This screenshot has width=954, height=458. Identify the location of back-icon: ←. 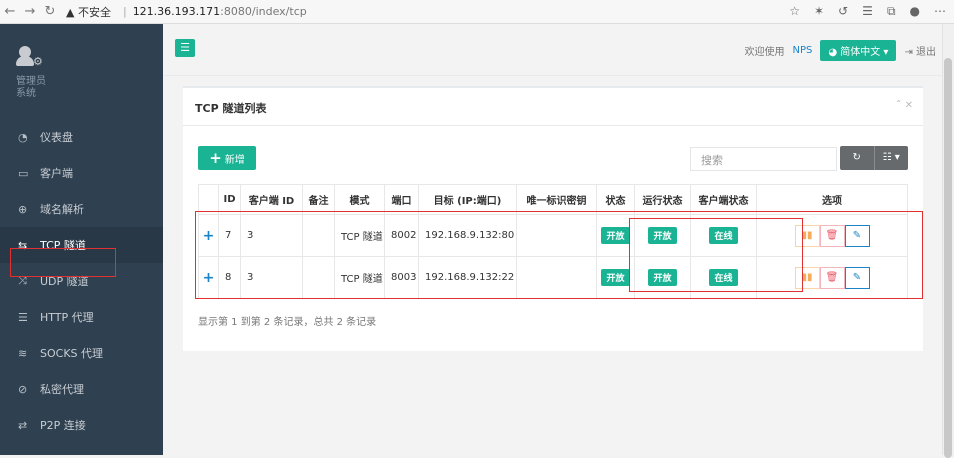
(10, 11).